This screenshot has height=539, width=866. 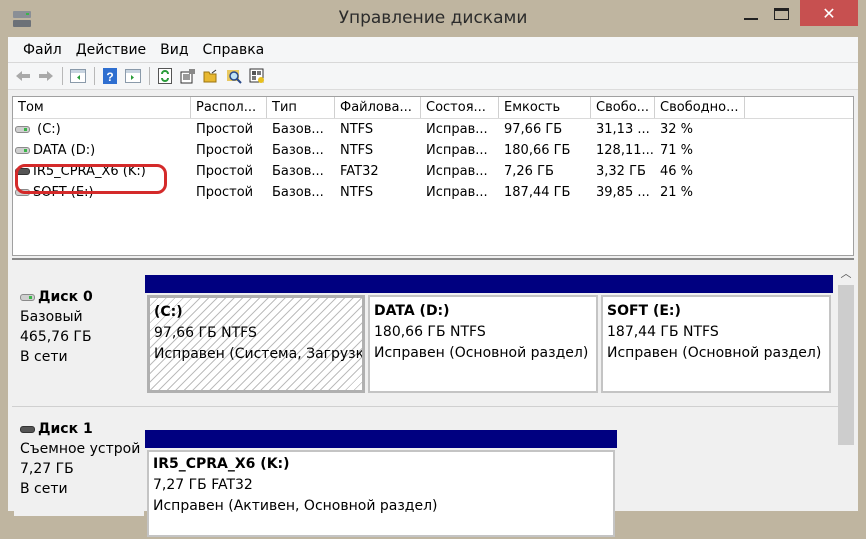 I want to click on volume-free-space-text: 3,32 ГБ, so click(x=621, y=171).